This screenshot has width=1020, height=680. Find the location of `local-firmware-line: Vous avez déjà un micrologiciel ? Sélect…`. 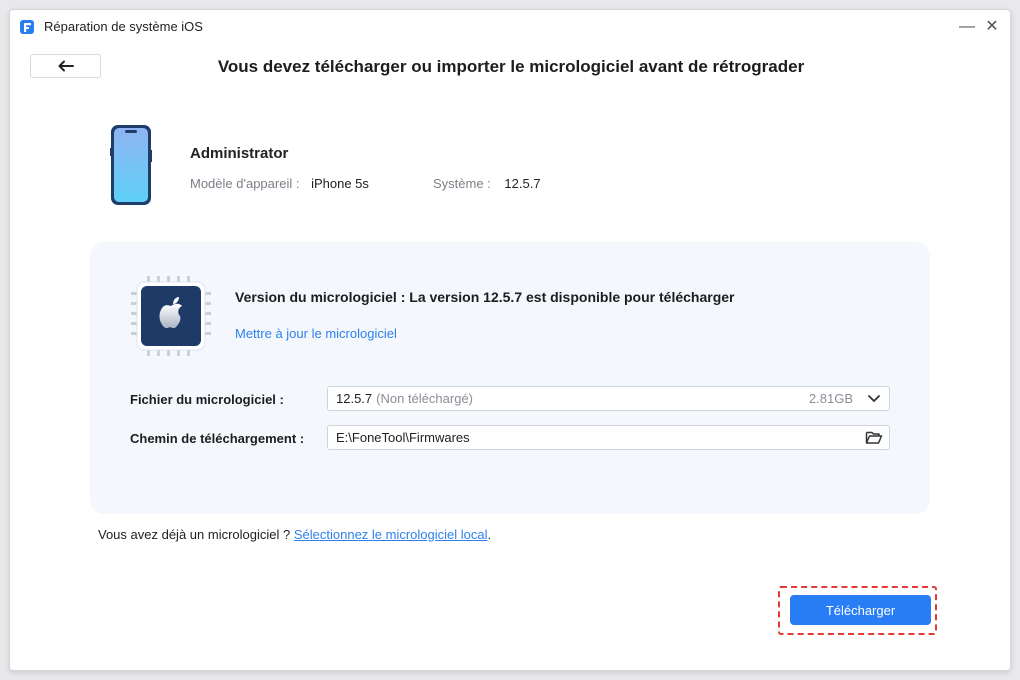

local-firmware-line: Vous avez déjà un micrologiciel ? Sélect… is located at coordinates (294, 534).